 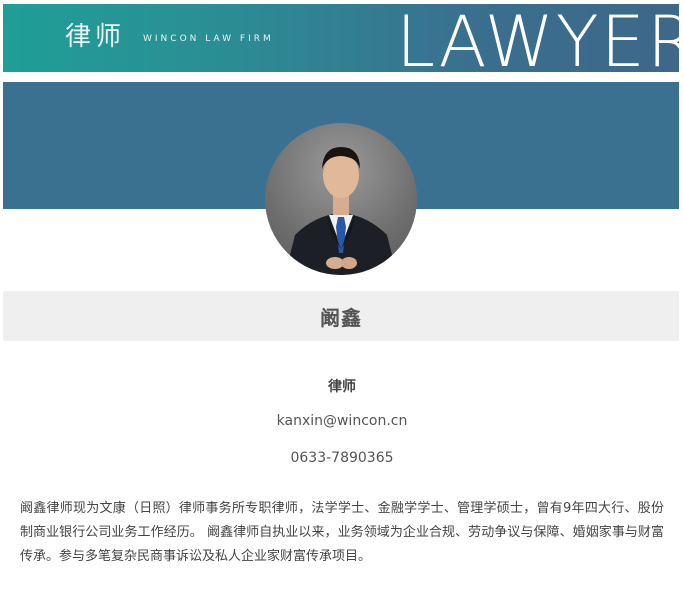 I want to click on phone-number: 0633-7890365, so click(x=342, y=458).